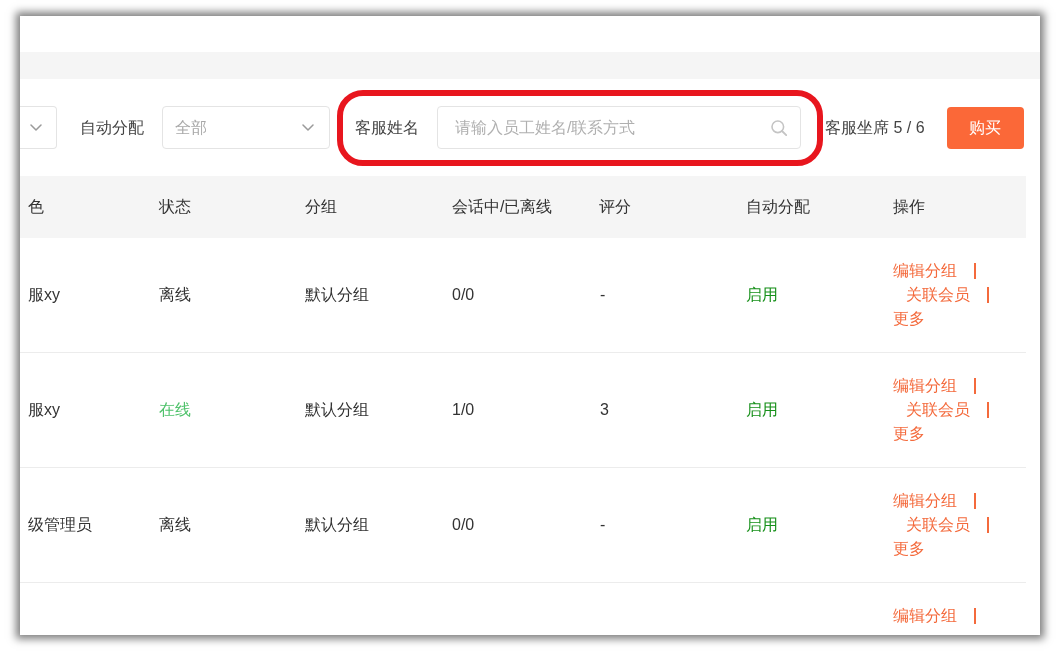 This screenshot has width=1062, height=652. What do you see at coordinates (36, 207) in the screenshot?
I see `column-header: 色` at bounding box center [36, 207].